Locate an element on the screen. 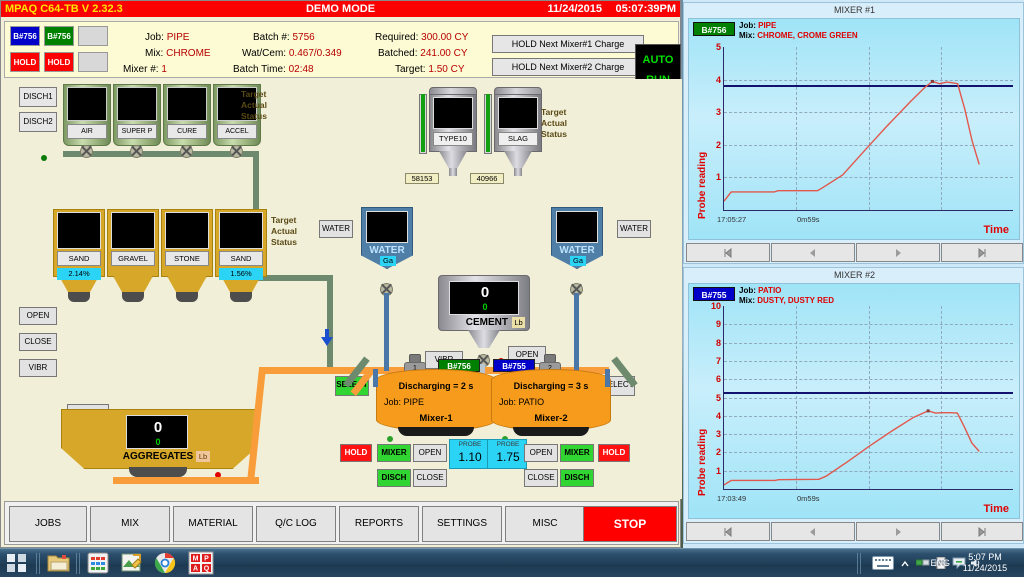 This screenshot has height=577, width=1024. nav-material-button: MATERIAL is located at coordinates (213, 524).